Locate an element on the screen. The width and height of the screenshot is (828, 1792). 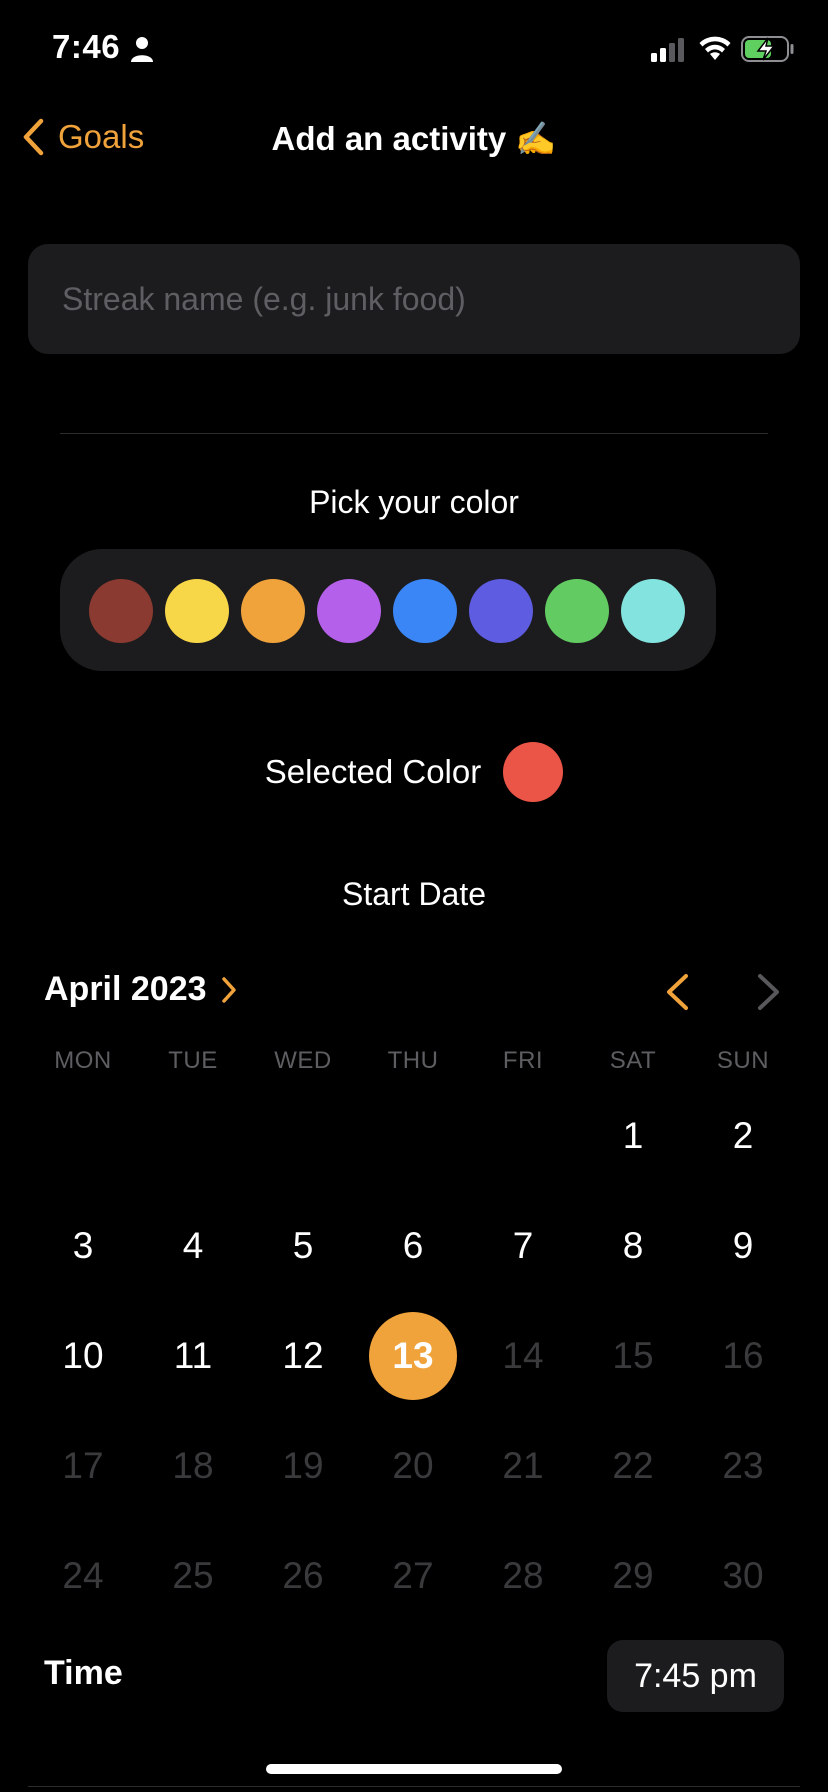
calendar-day: 9 is located at coordinates (743, 1246).